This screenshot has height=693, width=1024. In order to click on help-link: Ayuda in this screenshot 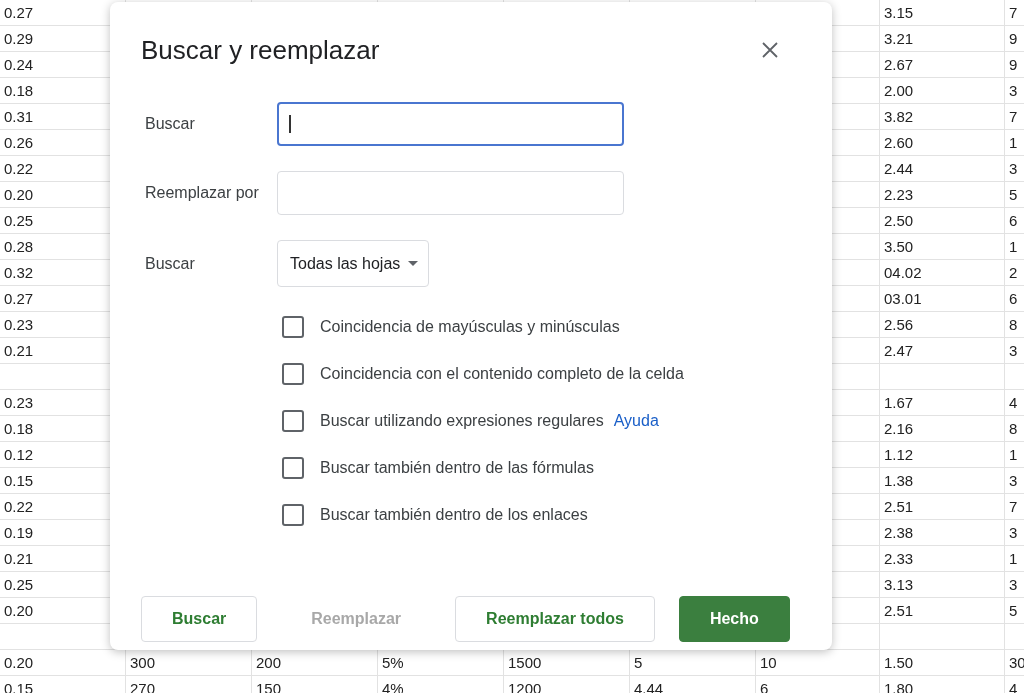, I will do `click(636, 420)`.